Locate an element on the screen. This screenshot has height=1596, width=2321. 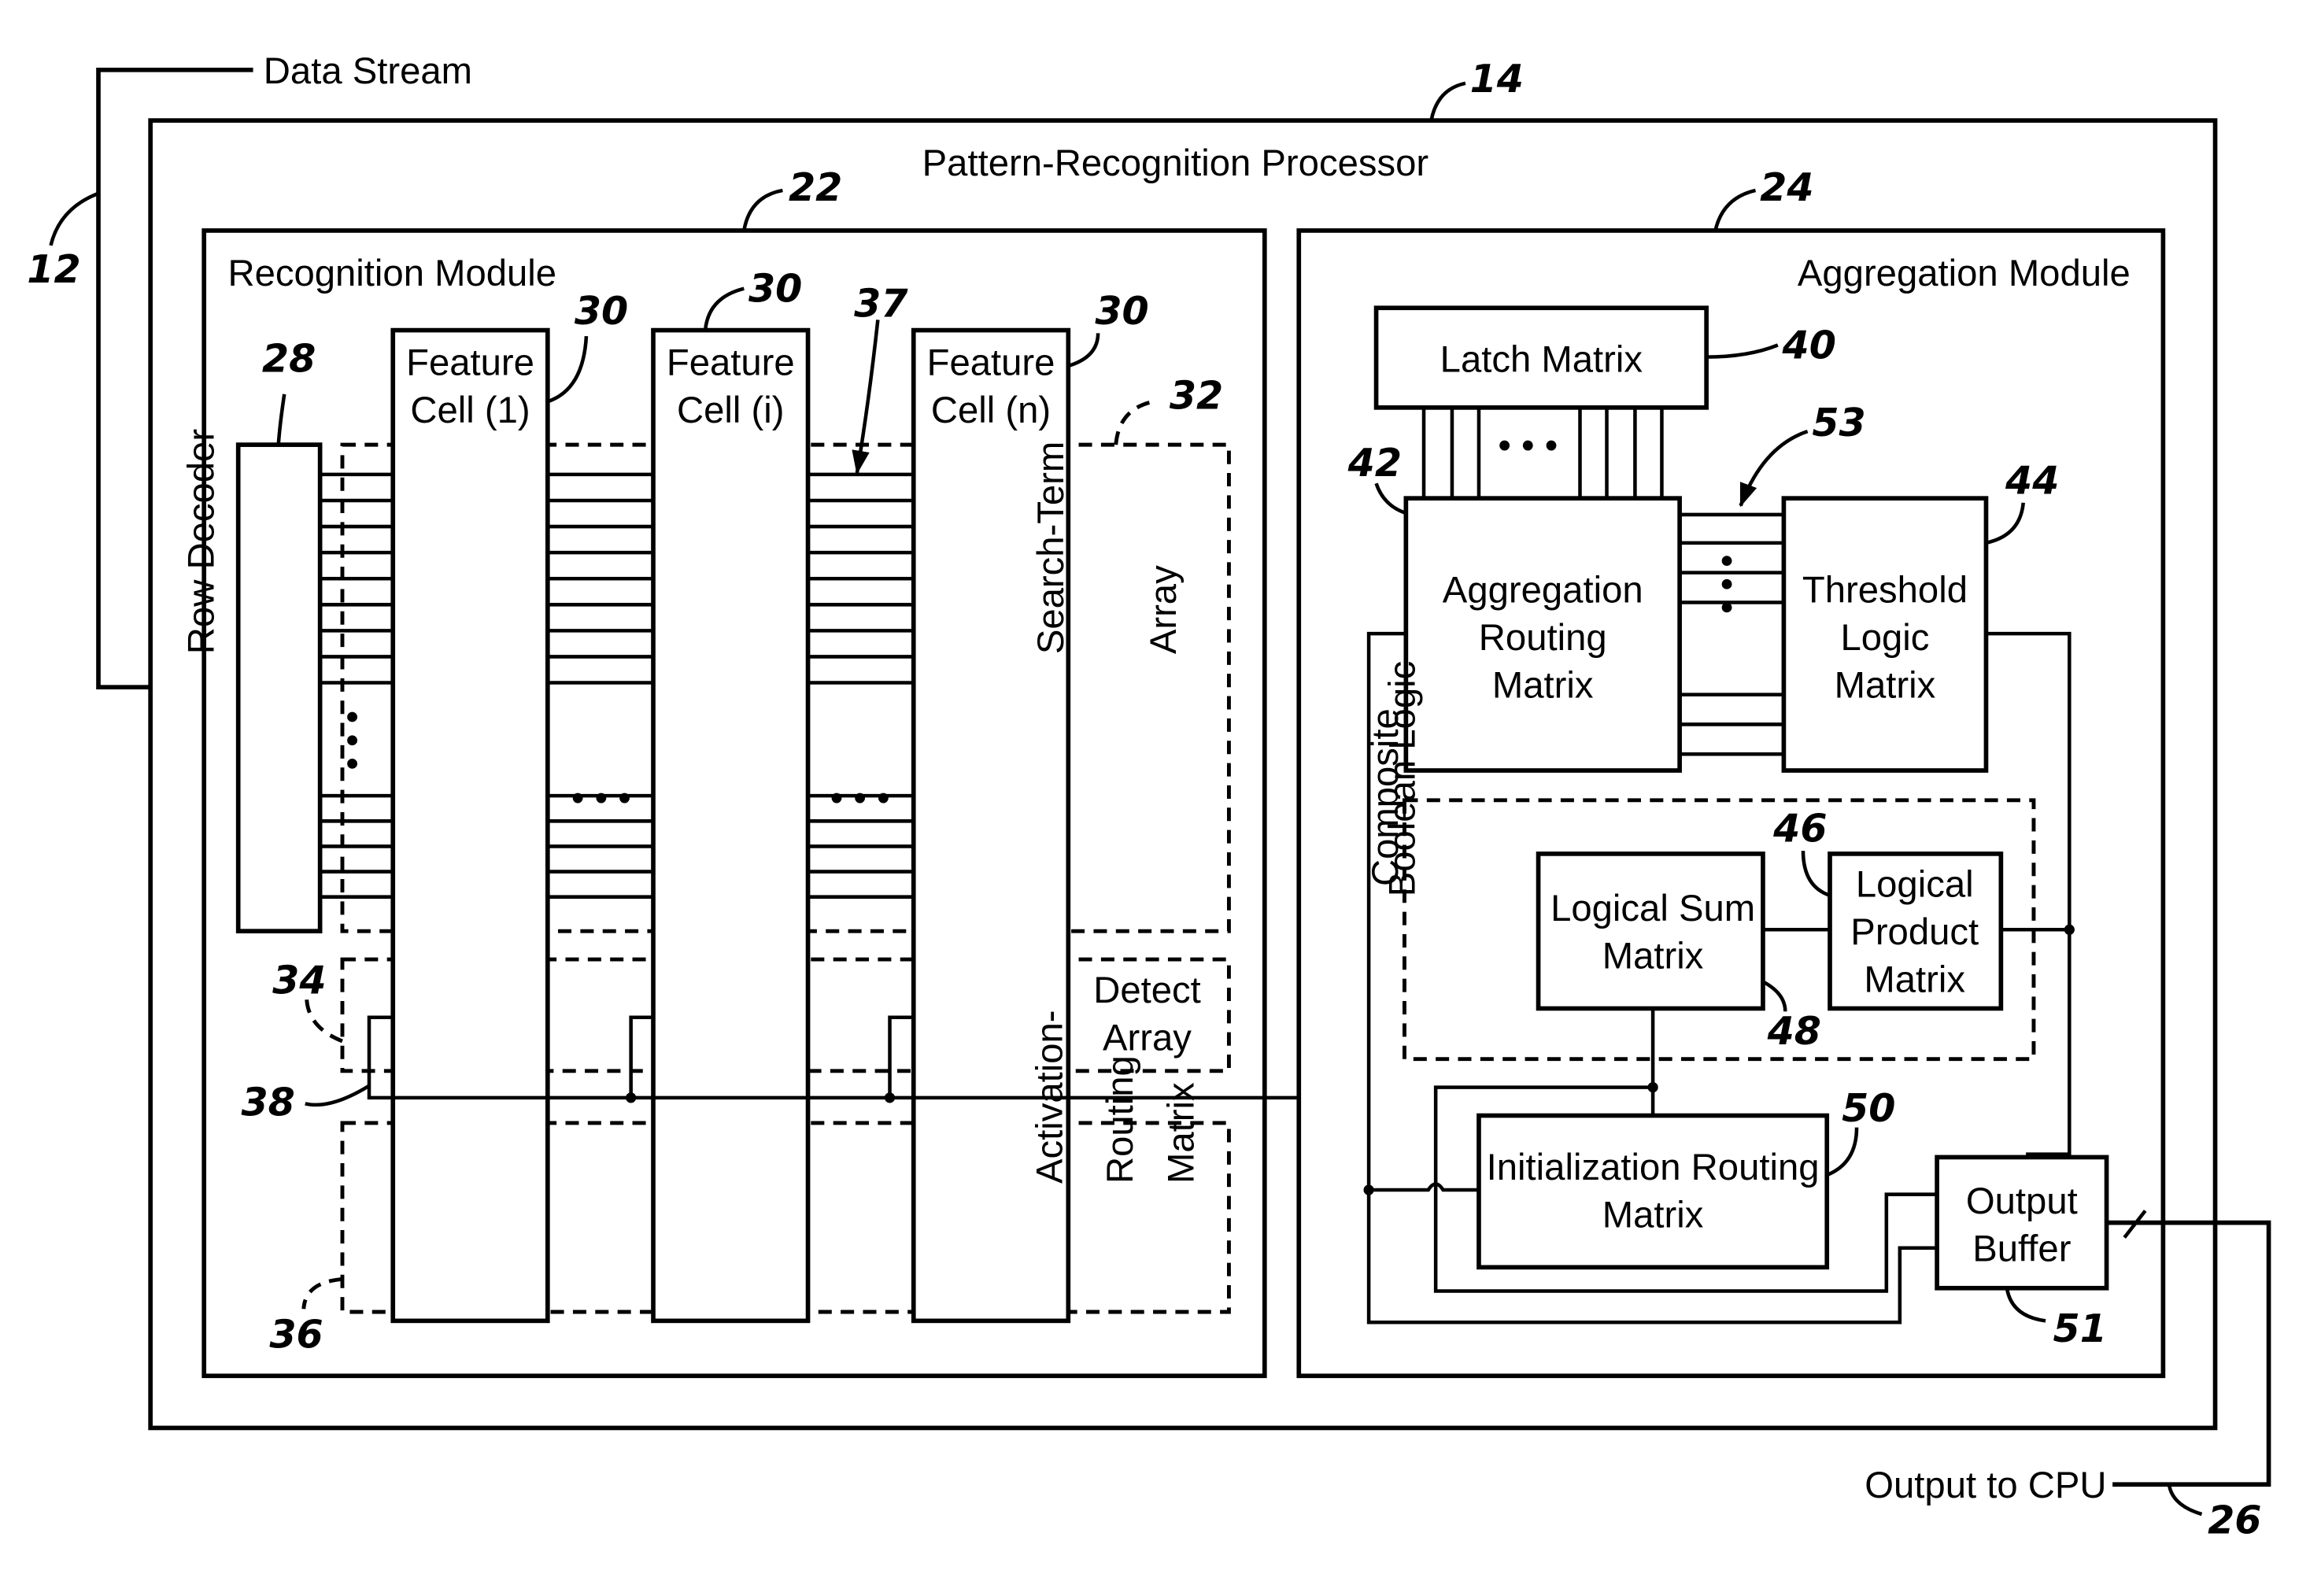
lpm-line1: Logical is located at coordinates (1915, 885).